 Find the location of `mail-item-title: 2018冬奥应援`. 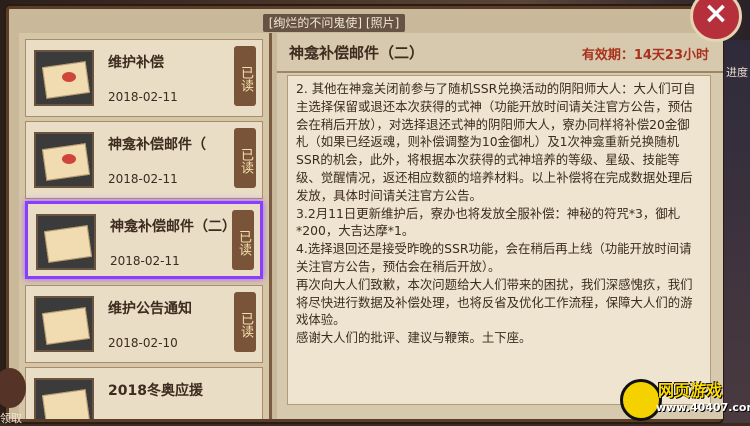

mail-item-title: 2018冬奥应援 is located at coordinates (155, 391).